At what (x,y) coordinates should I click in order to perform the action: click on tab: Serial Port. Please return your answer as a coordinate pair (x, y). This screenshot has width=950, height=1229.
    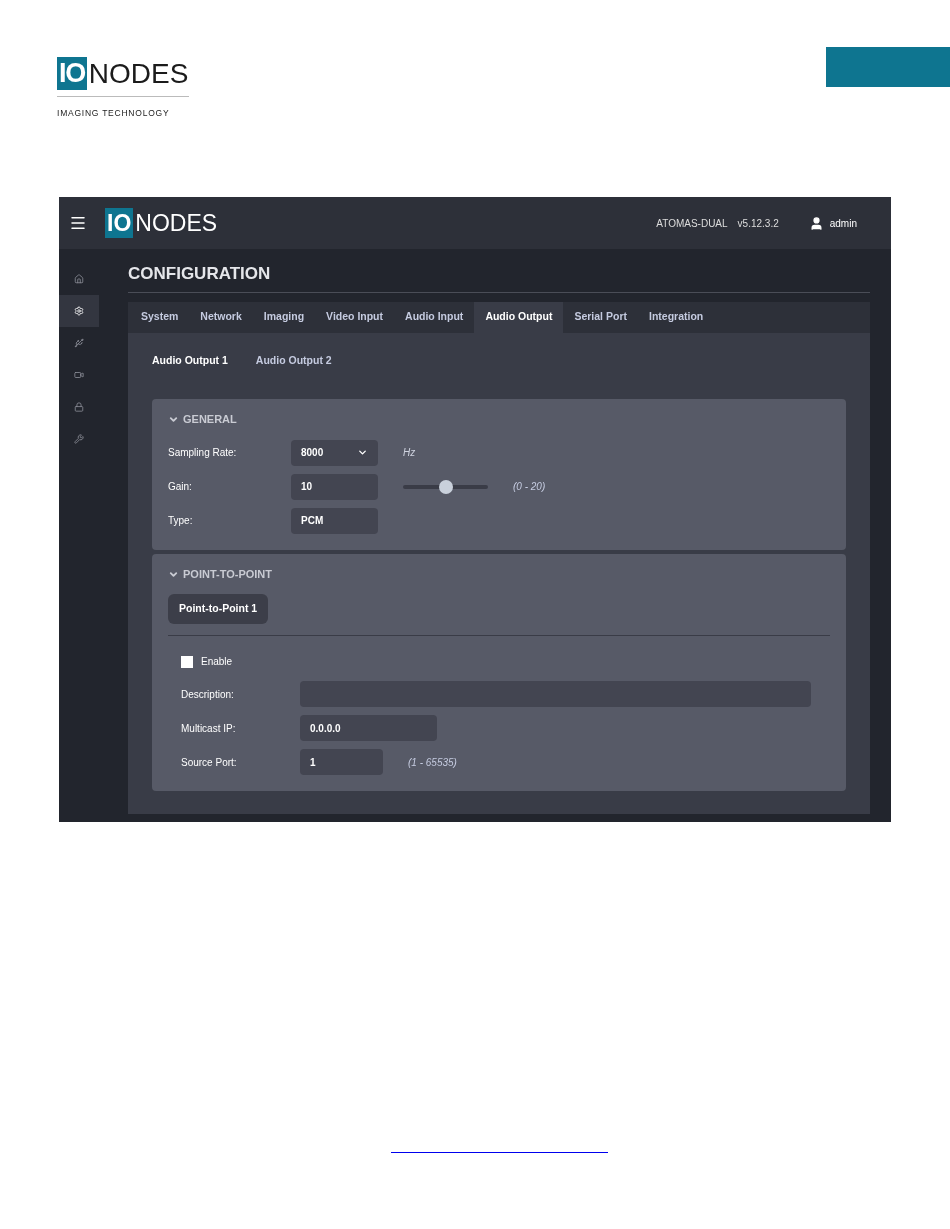
    Looking at the image, I should click on (600, 317).